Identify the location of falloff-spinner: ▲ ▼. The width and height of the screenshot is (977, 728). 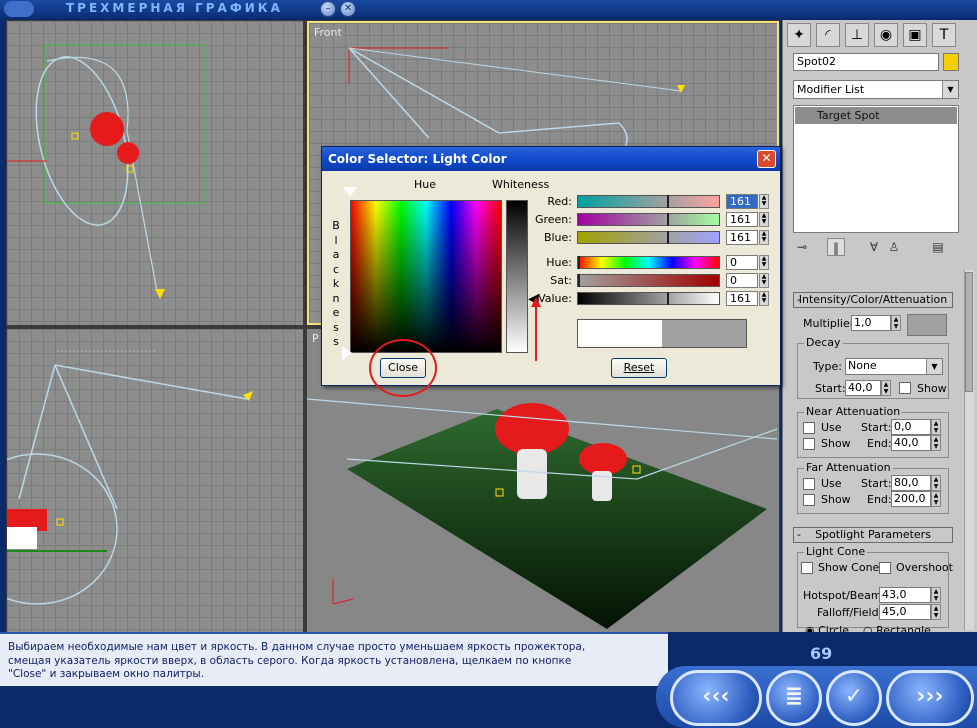
(936, 612).